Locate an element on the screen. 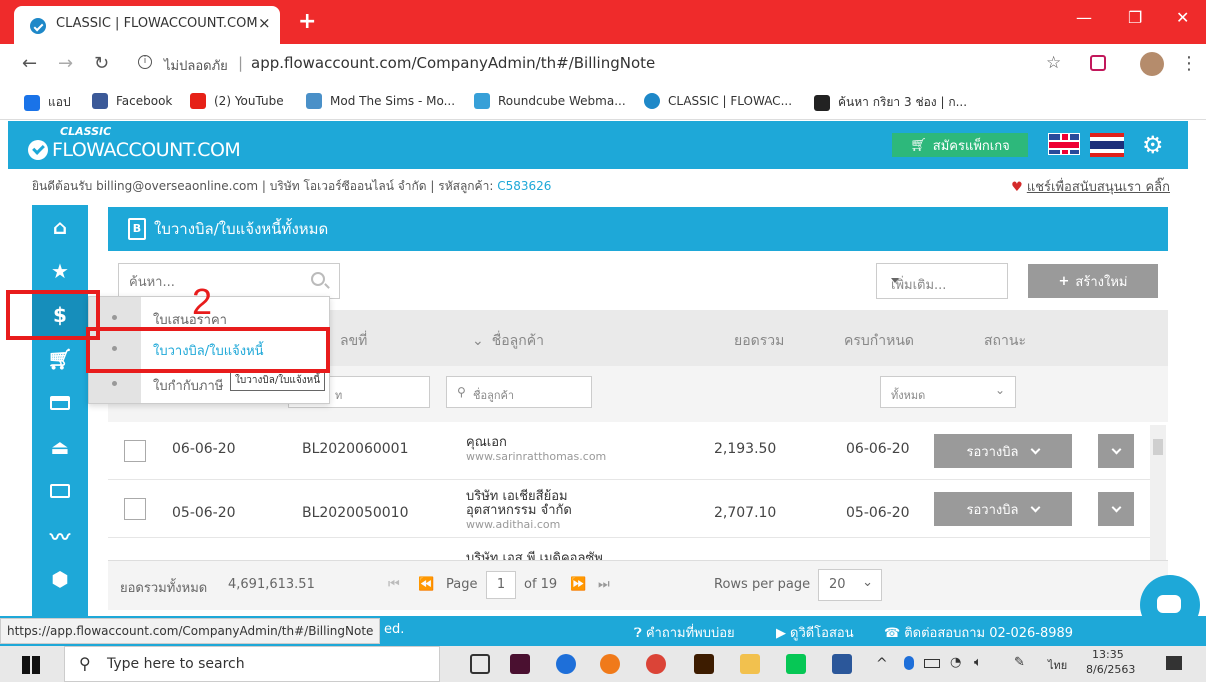  table-scrollbar is located at coordinates (1158, 495).